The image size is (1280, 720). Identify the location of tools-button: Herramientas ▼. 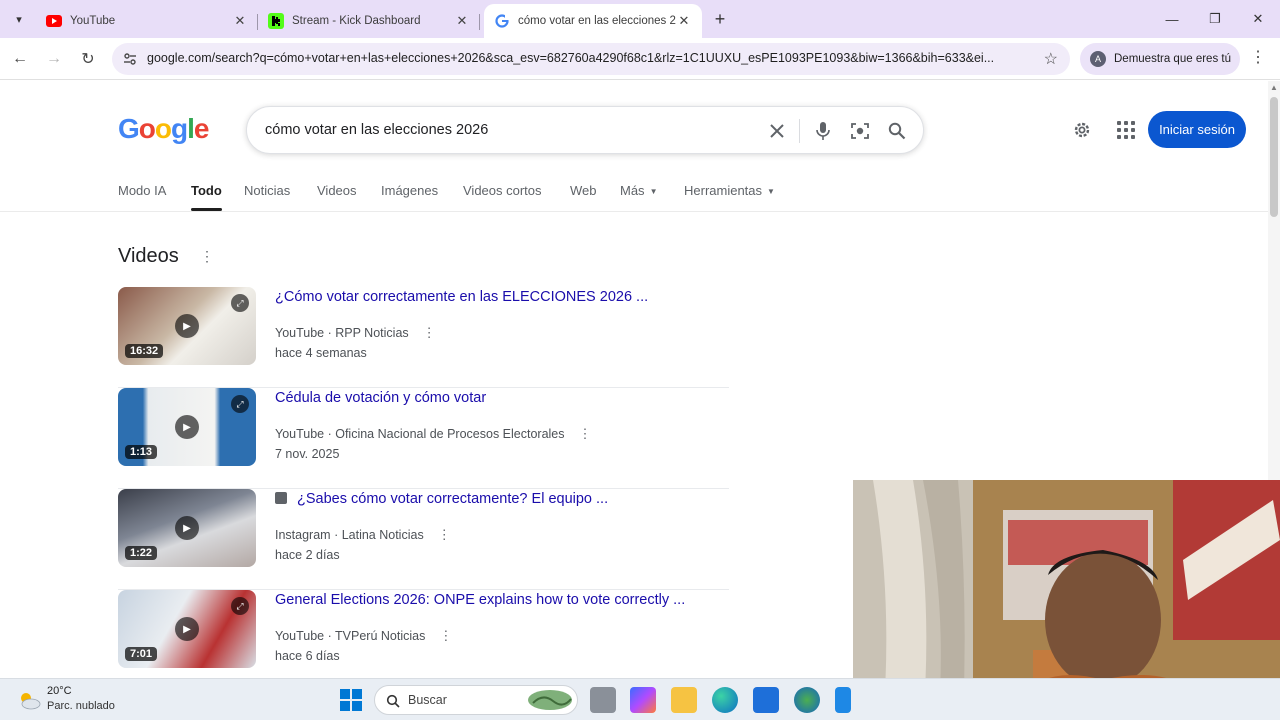
(729, 190).